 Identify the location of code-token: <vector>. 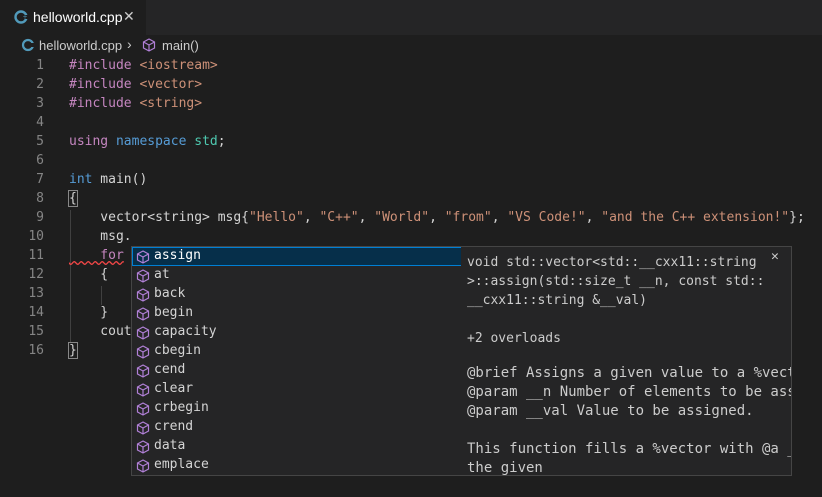
(167, 84).